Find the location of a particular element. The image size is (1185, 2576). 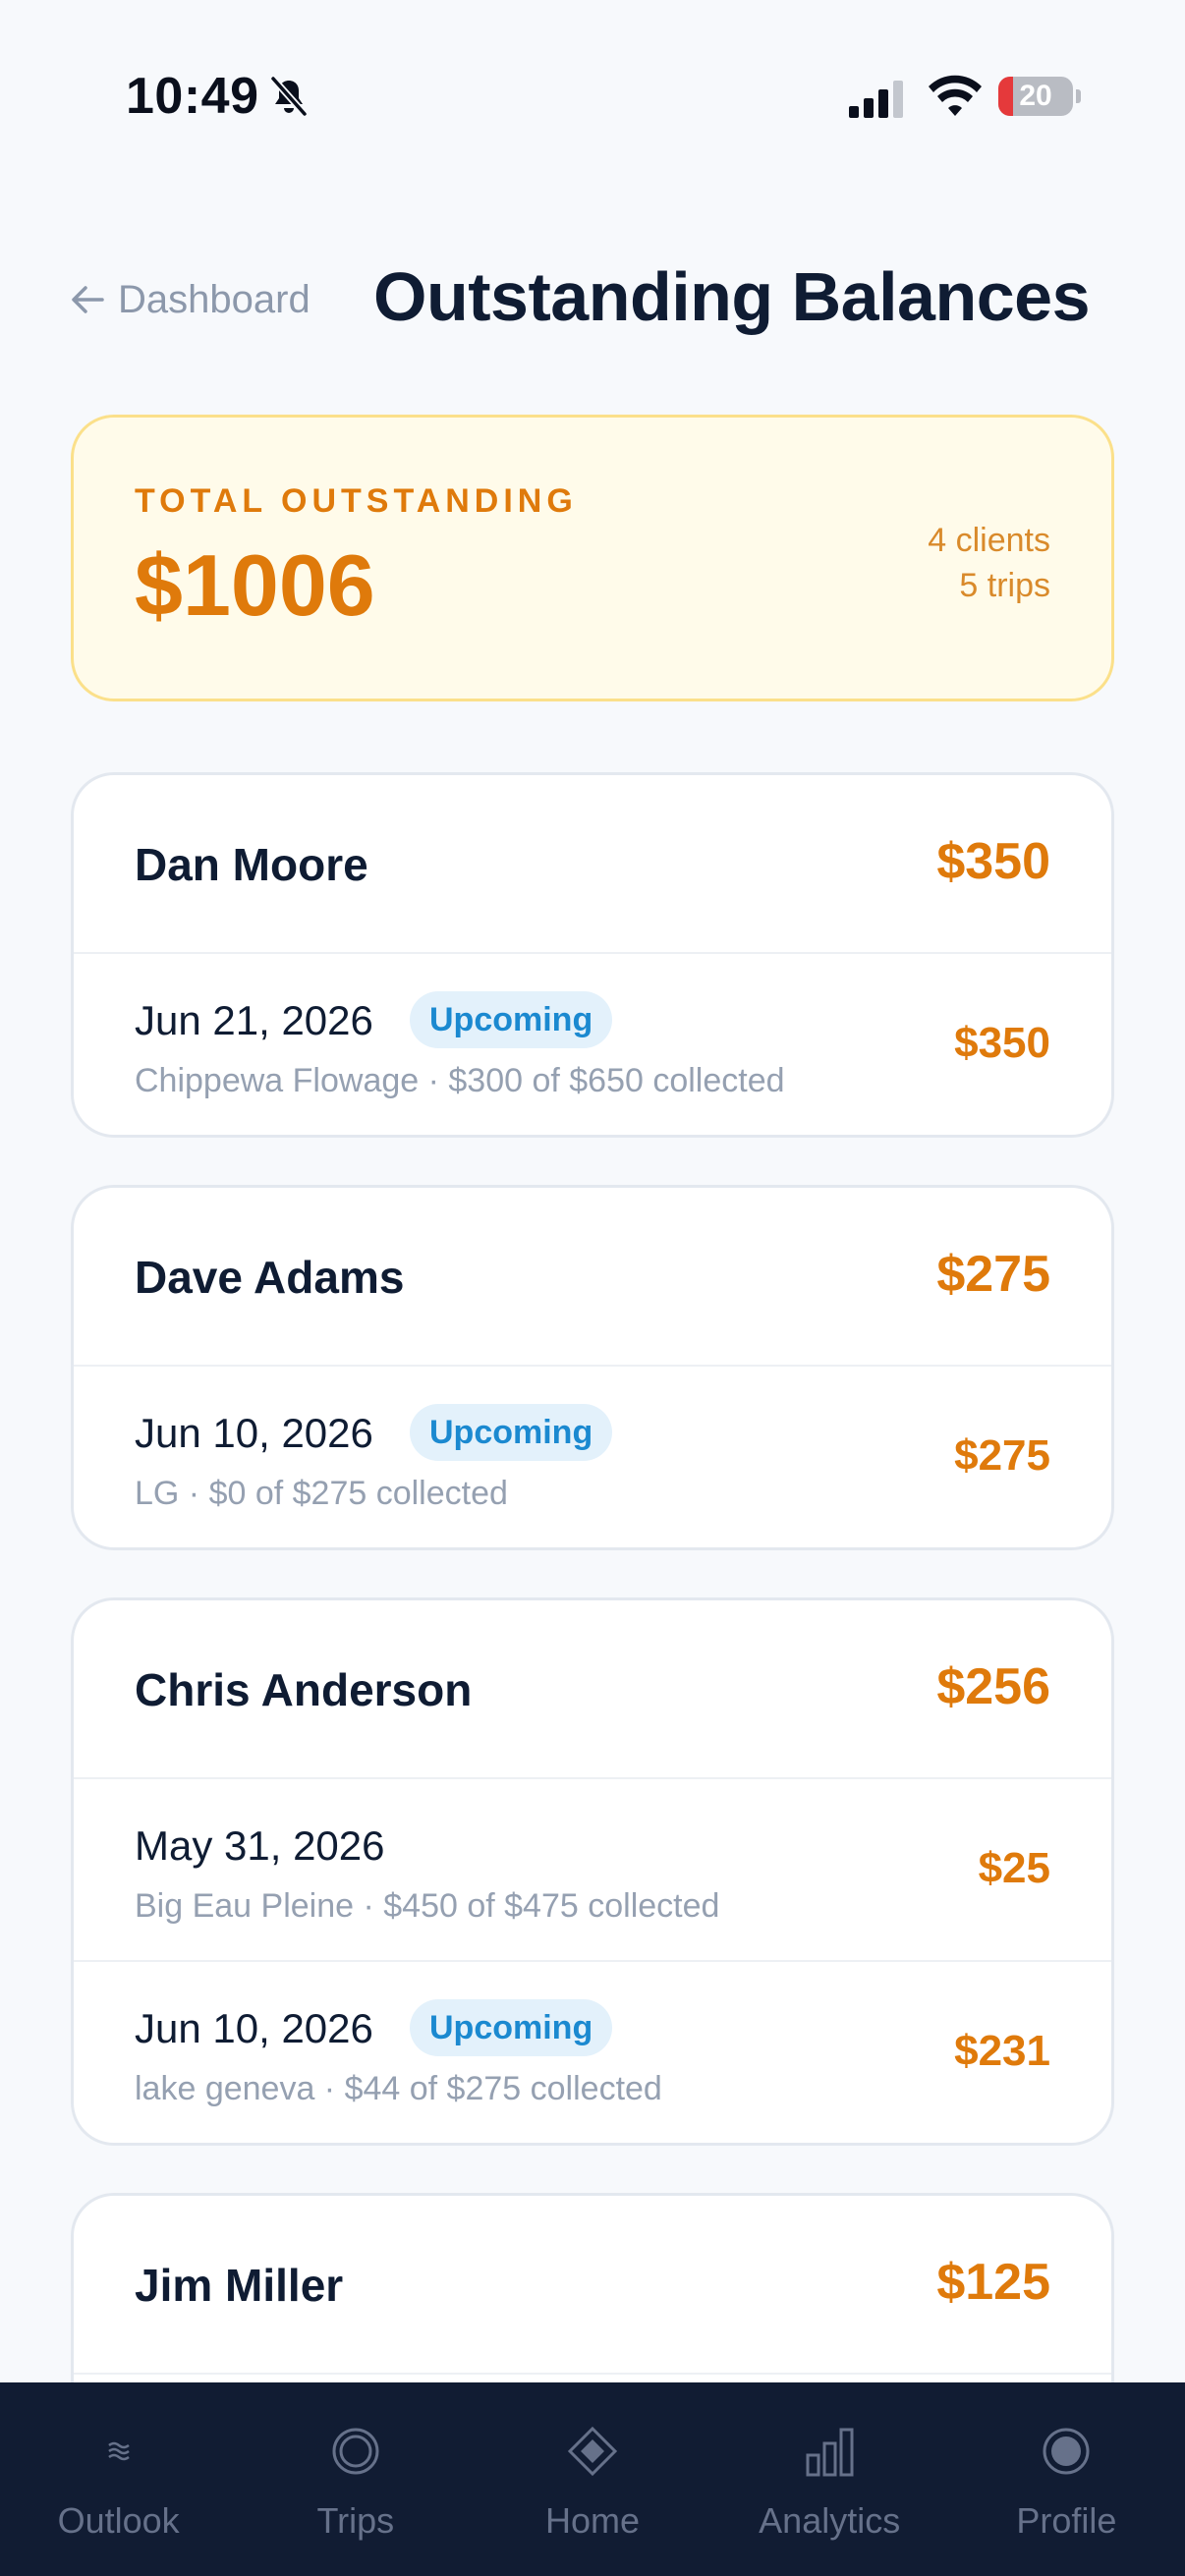

bar-chart-icon is located at coordinates (830, 2451).